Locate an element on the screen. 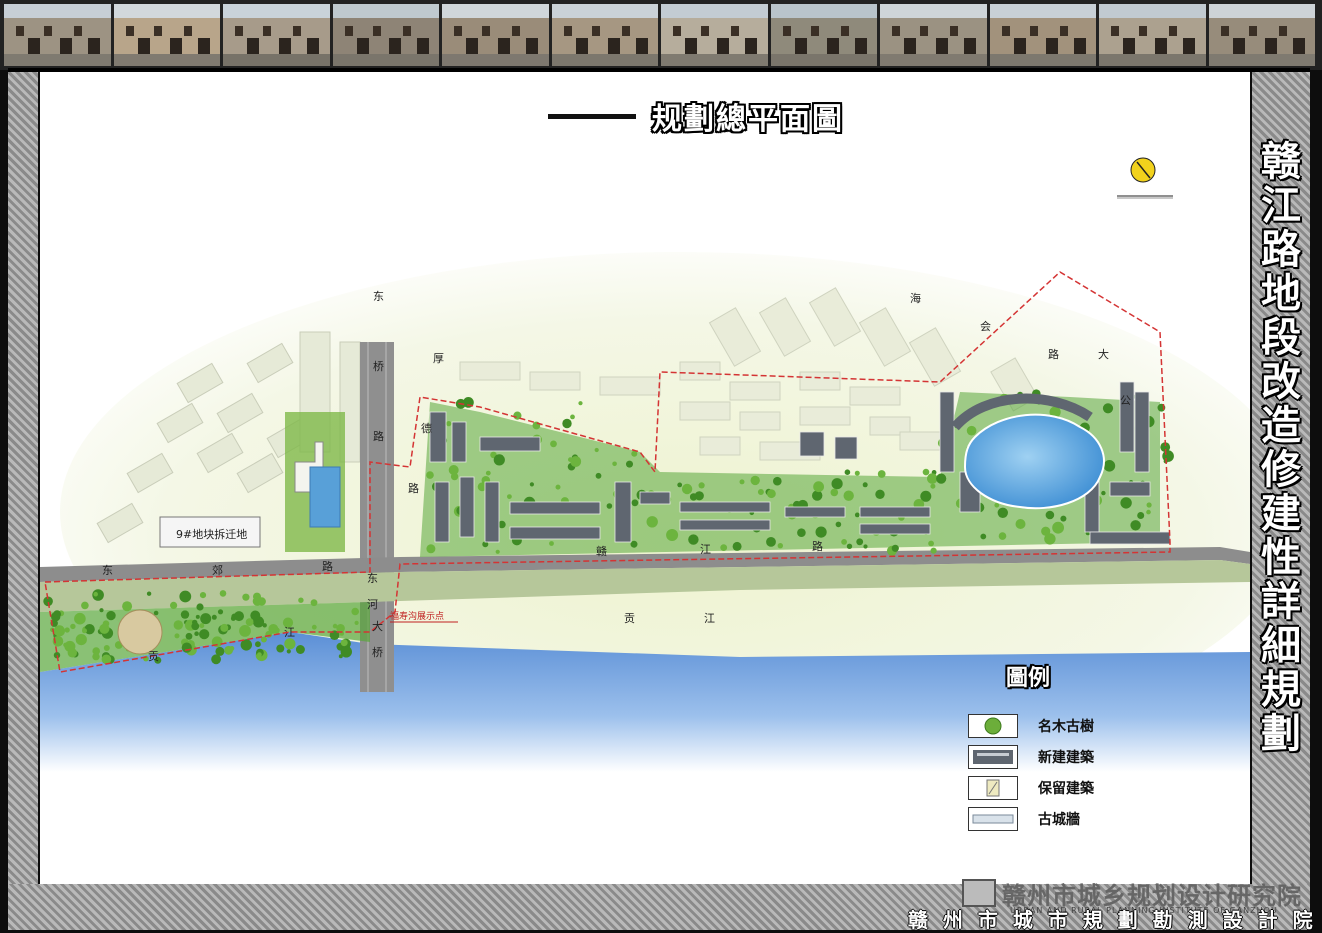 The height and width of the screenshot is (933, 1322). street-label: 郊 is located at coordinates (217, 570).